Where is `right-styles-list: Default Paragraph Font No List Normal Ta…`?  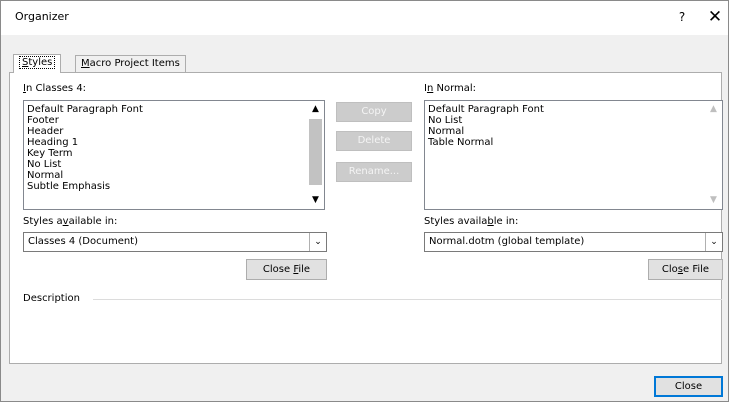 right-styles-list: Default Paragraph Font No List Normal Ta… is located at coordinates (573, 155).